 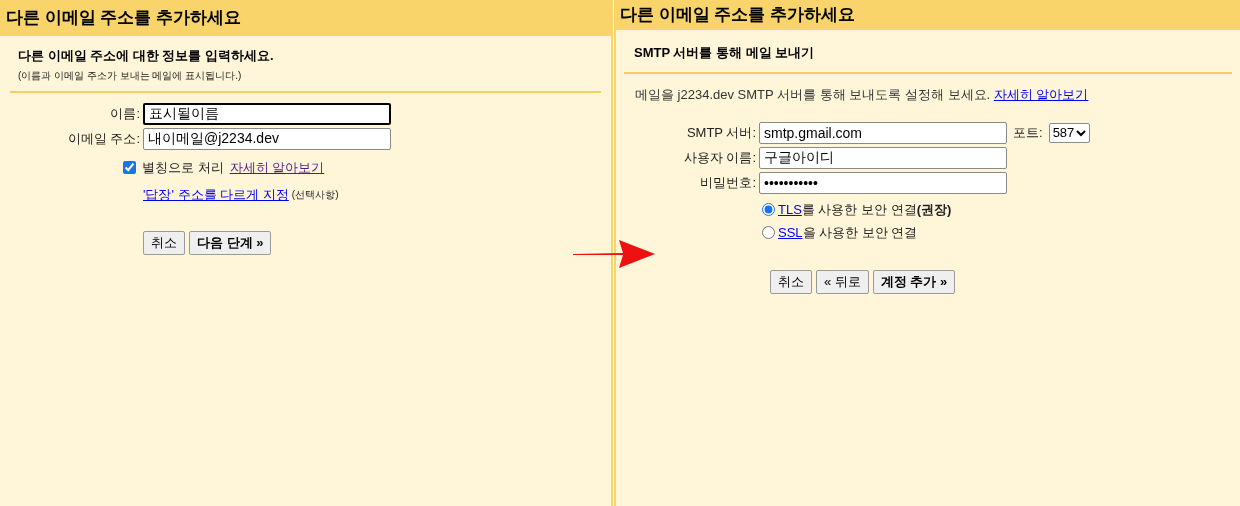 What do you see at coordinates (216, 195) in the screenshot?
I see `reply-address-link: '답장' 주소를 다르게 지정` at bounding box center [216, 195].